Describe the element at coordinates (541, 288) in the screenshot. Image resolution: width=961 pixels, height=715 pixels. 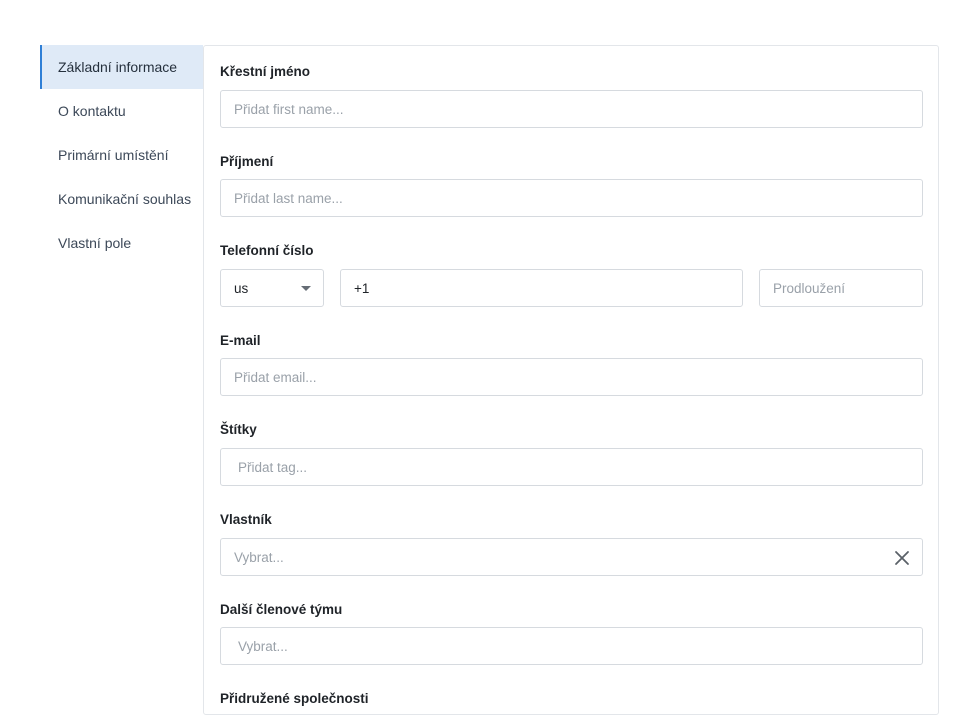
I see `phone-number-input` at that location.